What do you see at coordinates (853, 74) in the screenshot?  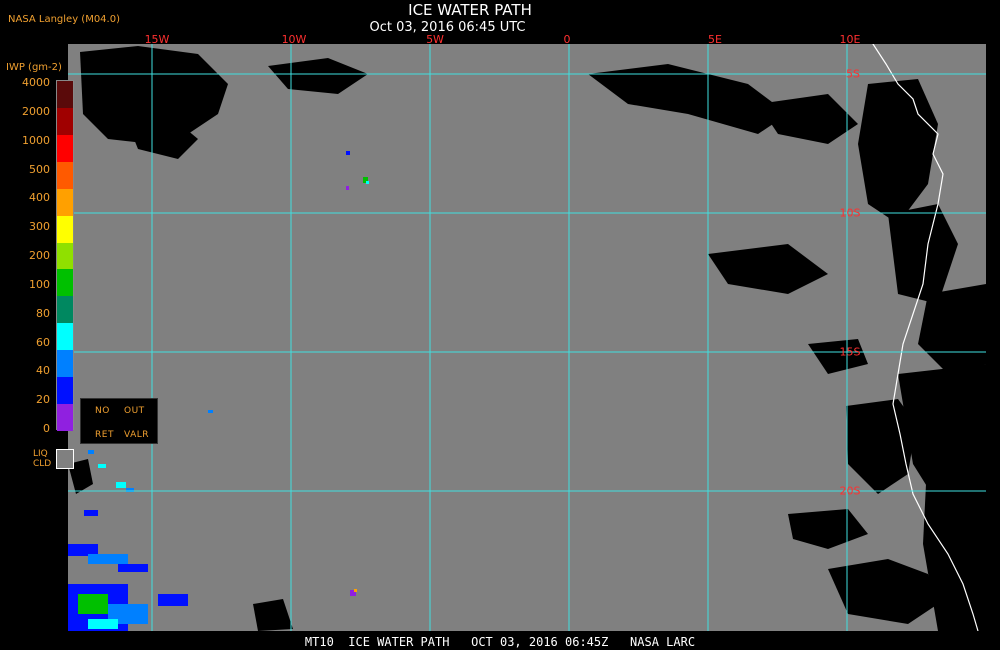 I see `lat-label-5s: 5S` at bounding box center [853, 74].